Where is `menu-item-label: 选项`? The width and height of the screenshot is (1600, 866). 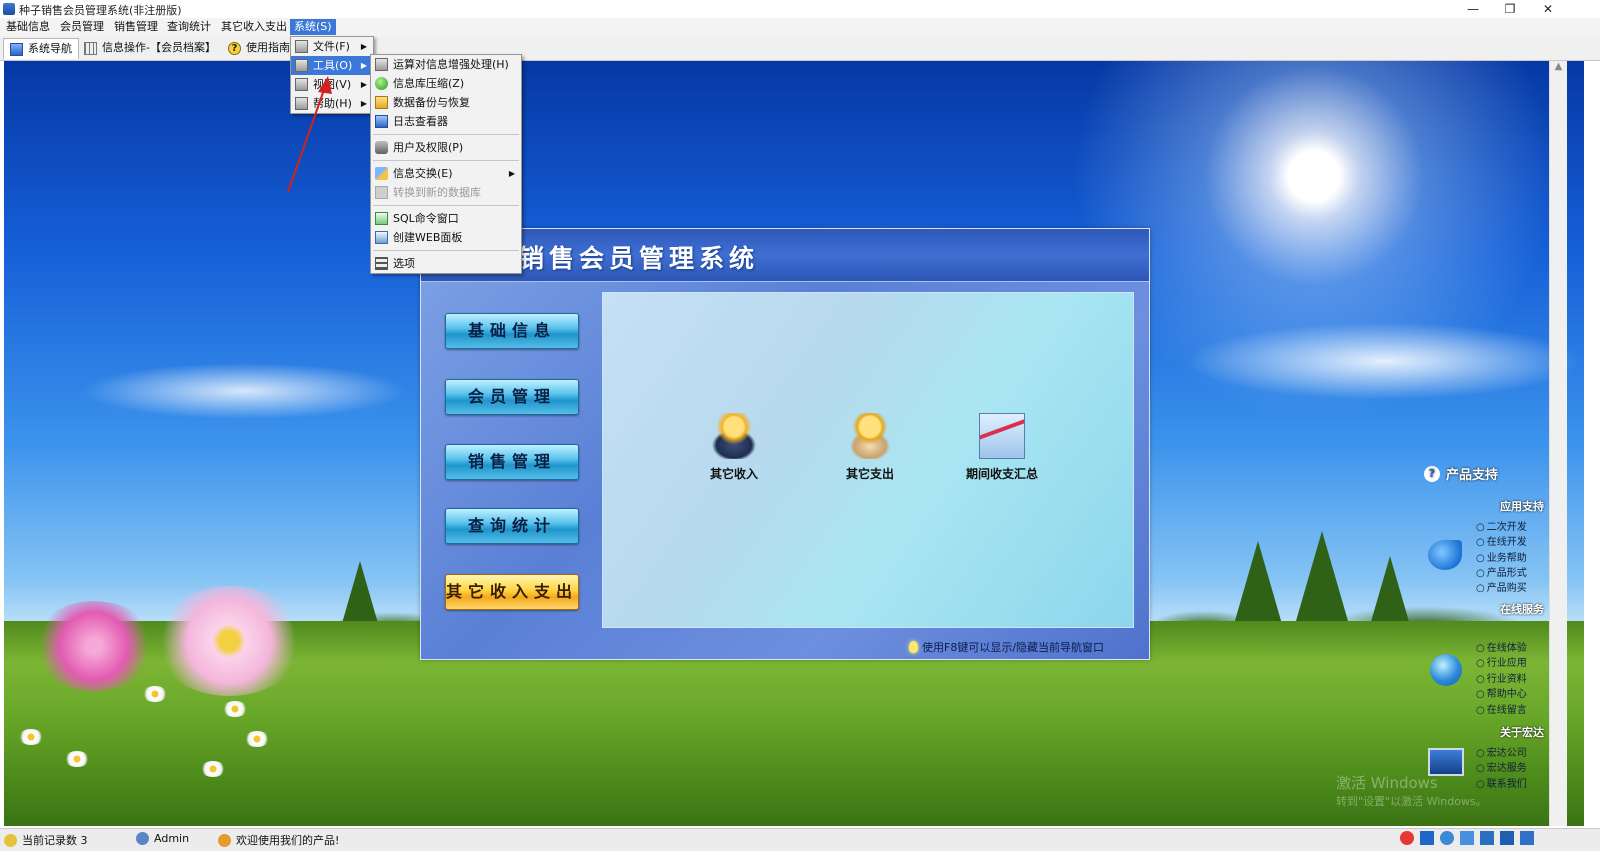 menu-item-label: 选项 is located at coordinates (404, 263).